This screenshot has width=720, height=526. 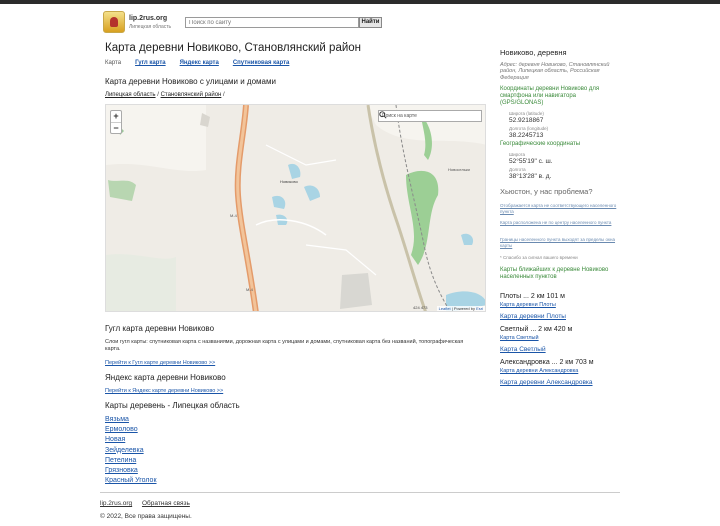 What do you see at coordinates (533, 316) in the screenshot?
I see `nearby-link-large: Карта деревни Плоты` at bounding box center [533, 316].